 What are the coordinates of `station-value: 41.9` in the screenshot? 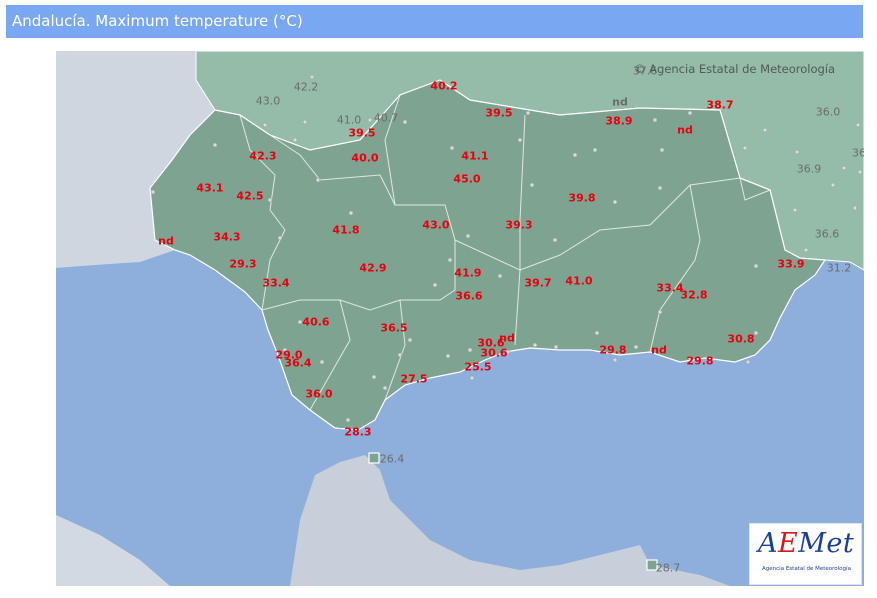 It's located at (468, 273).